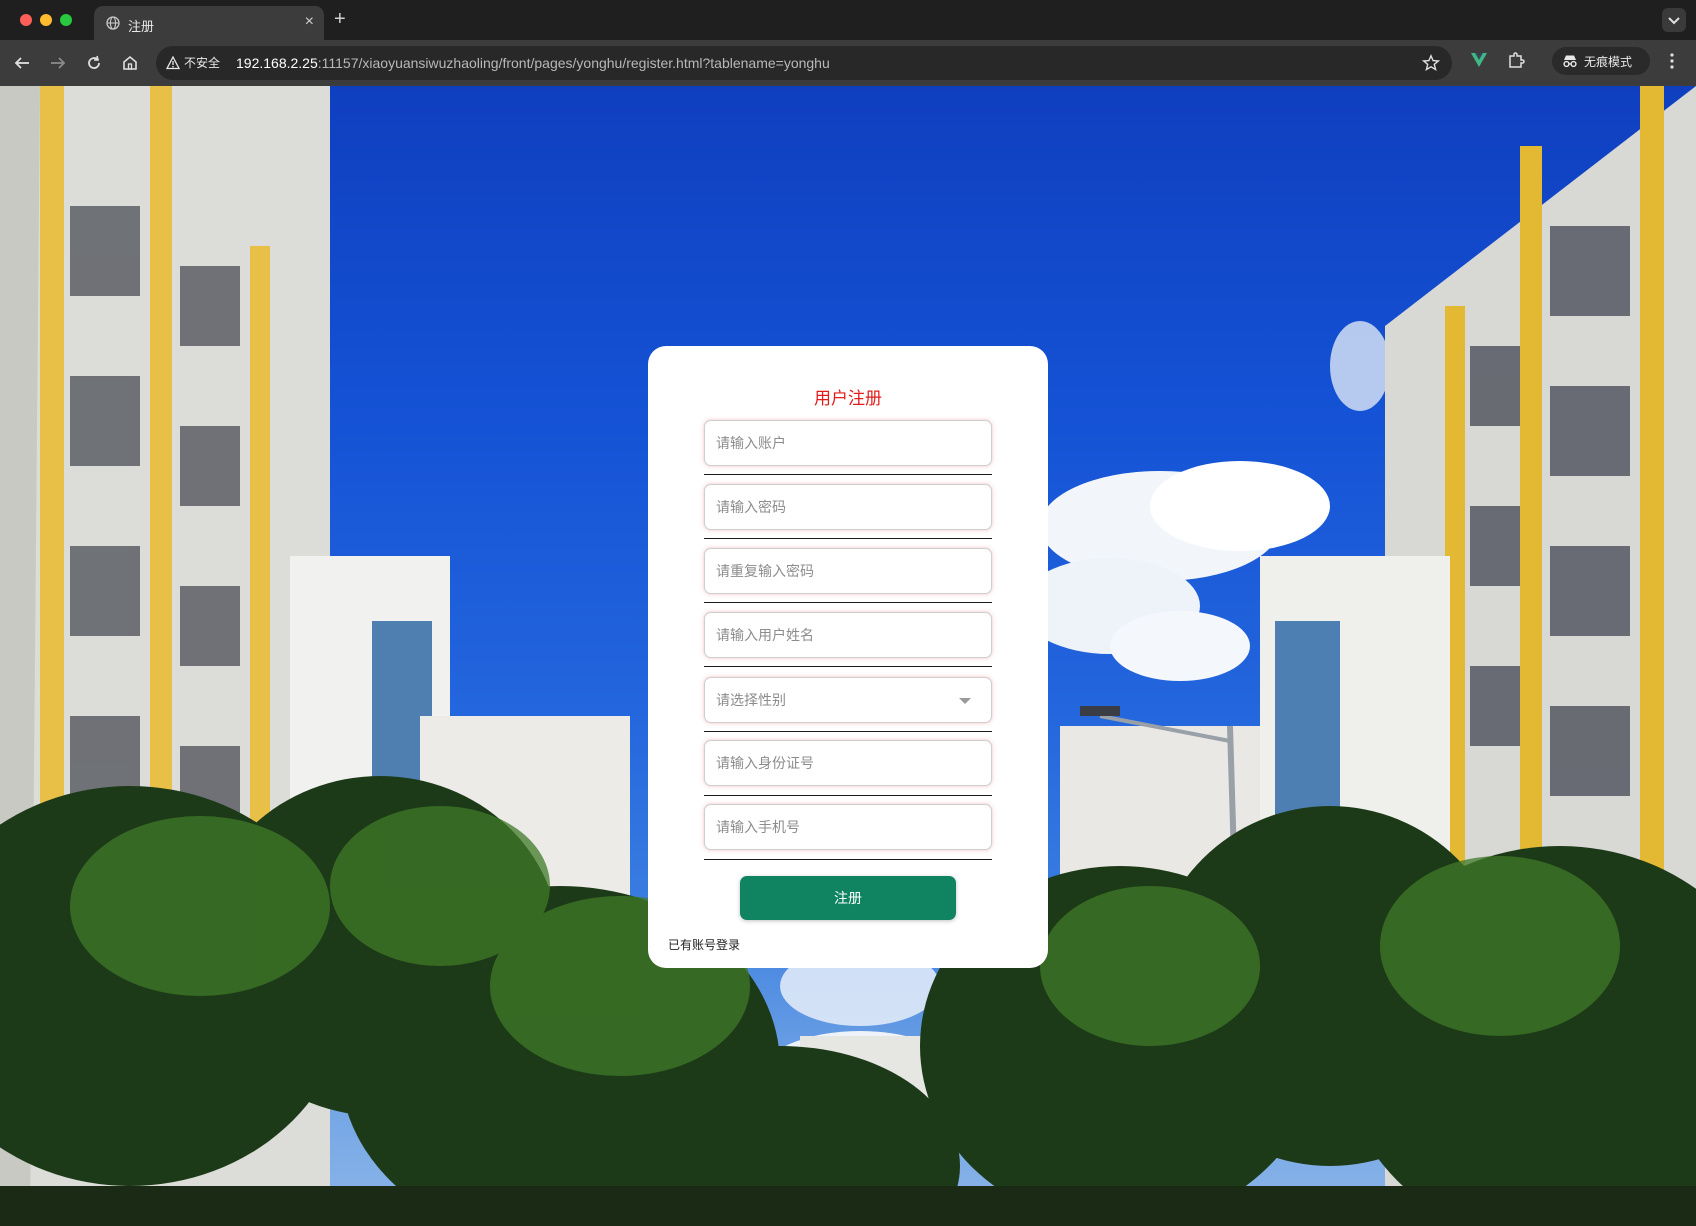 This screenshot has width=1696, height=1226. Describe the element at coordinates (58, 63) in the screenshot. I see `forward-arrow-icon` at that location.